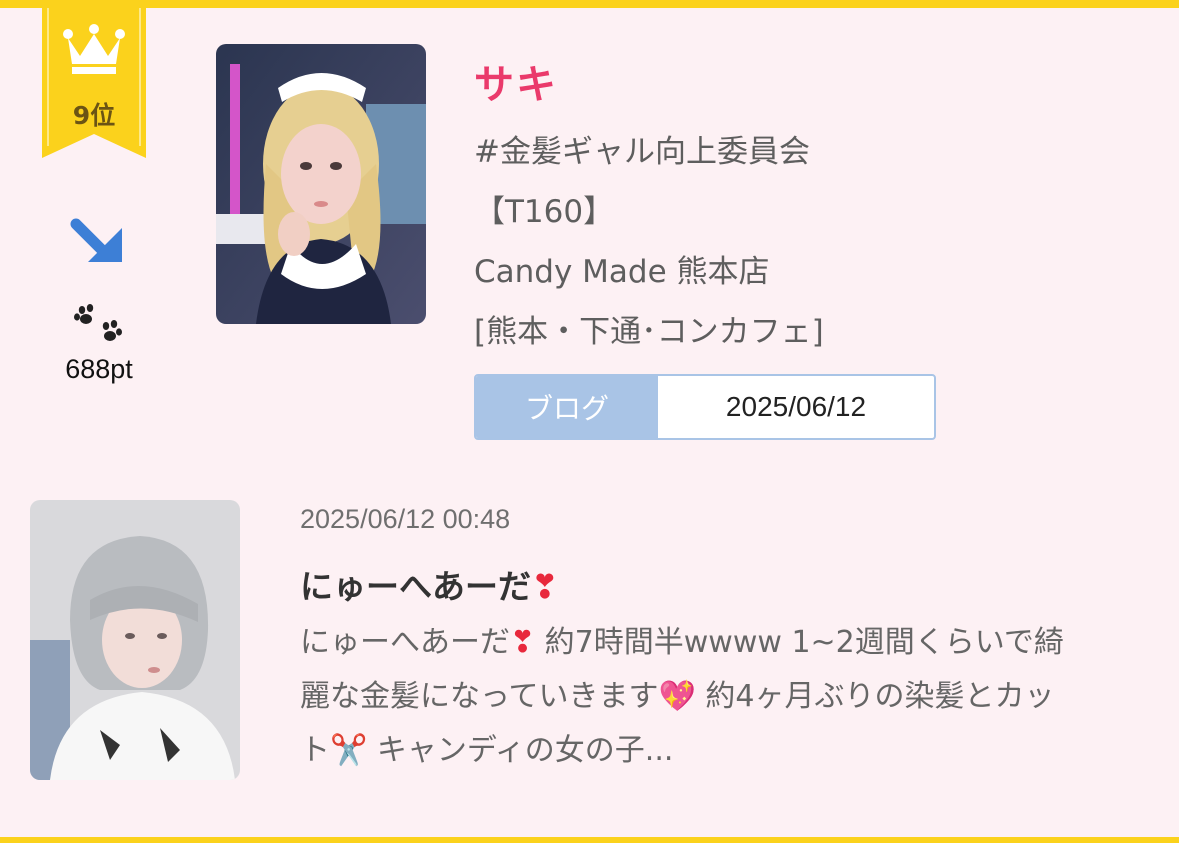 The image size is (1179, 843). What do you see at coordinates (642, 152) in the screenshot?
I see `cast-tag: #金髪ギャル向上委員会` at bounding box center [642, 152].